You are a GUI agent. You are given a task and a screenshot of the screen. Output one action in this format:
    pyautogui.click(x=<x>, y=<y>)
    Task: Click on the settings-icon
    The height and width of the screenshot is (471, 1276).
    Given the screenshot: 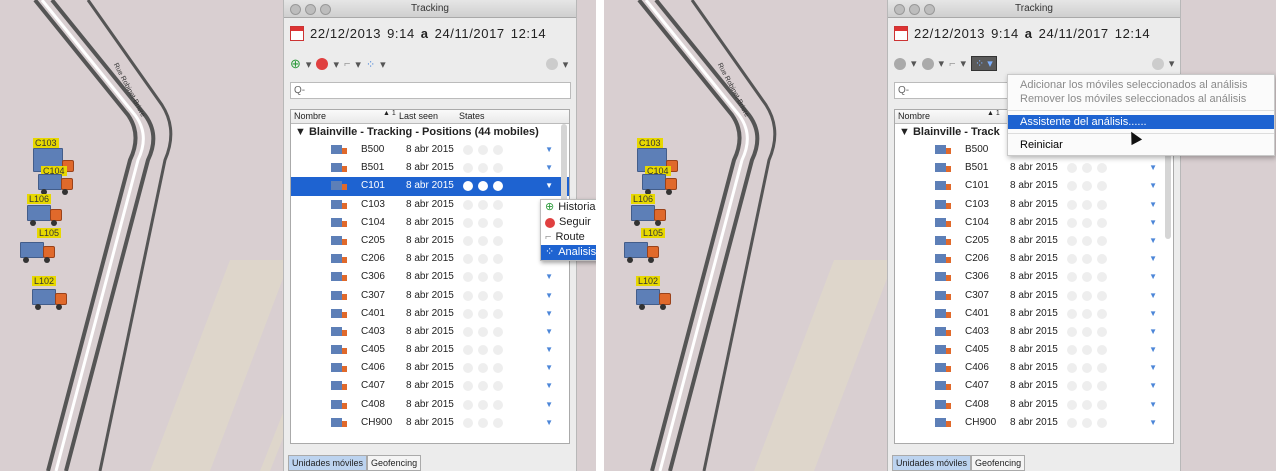 What is the action you would take?
    pyautogui.click(x=551, y=64)
    